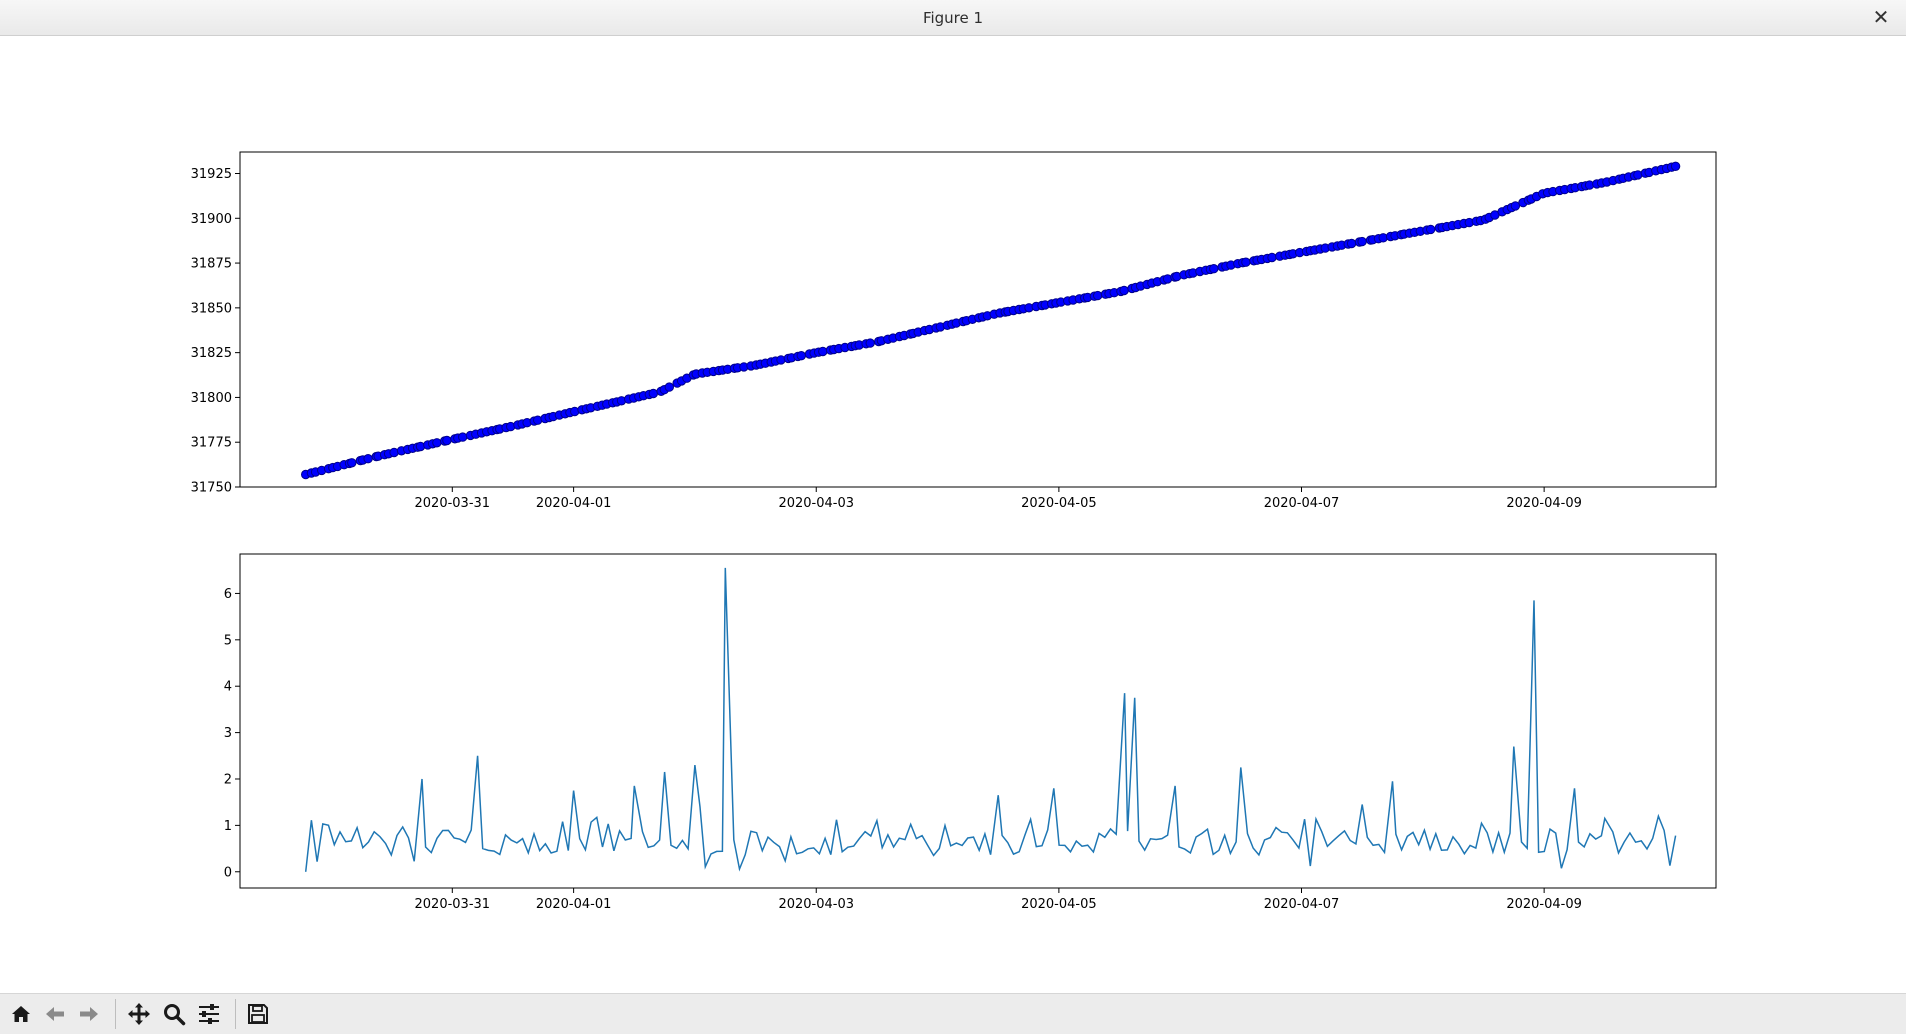  I want to click on y-tick-label: 31925, so click(211, 174).